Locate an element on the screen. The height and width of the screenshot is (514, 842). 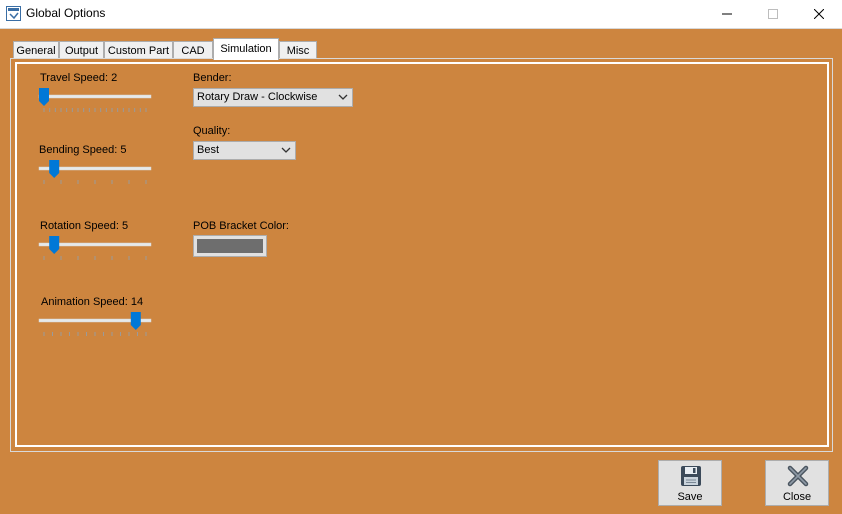
quality-label: Quality: is located at coordinates (211, 131).